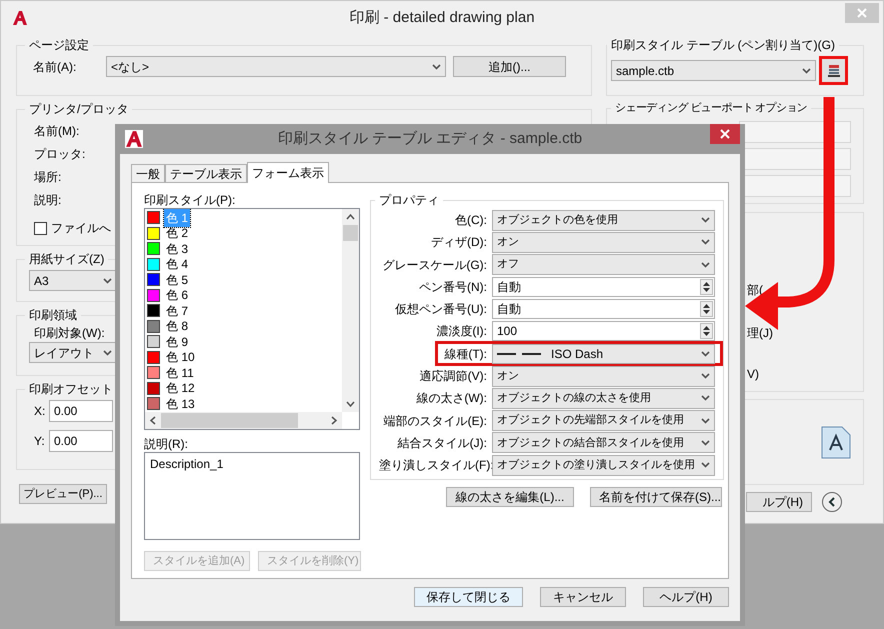 This screenshot has height=629, width=884. I want to click on field-label: ディザ(D):, so click(459, 243).